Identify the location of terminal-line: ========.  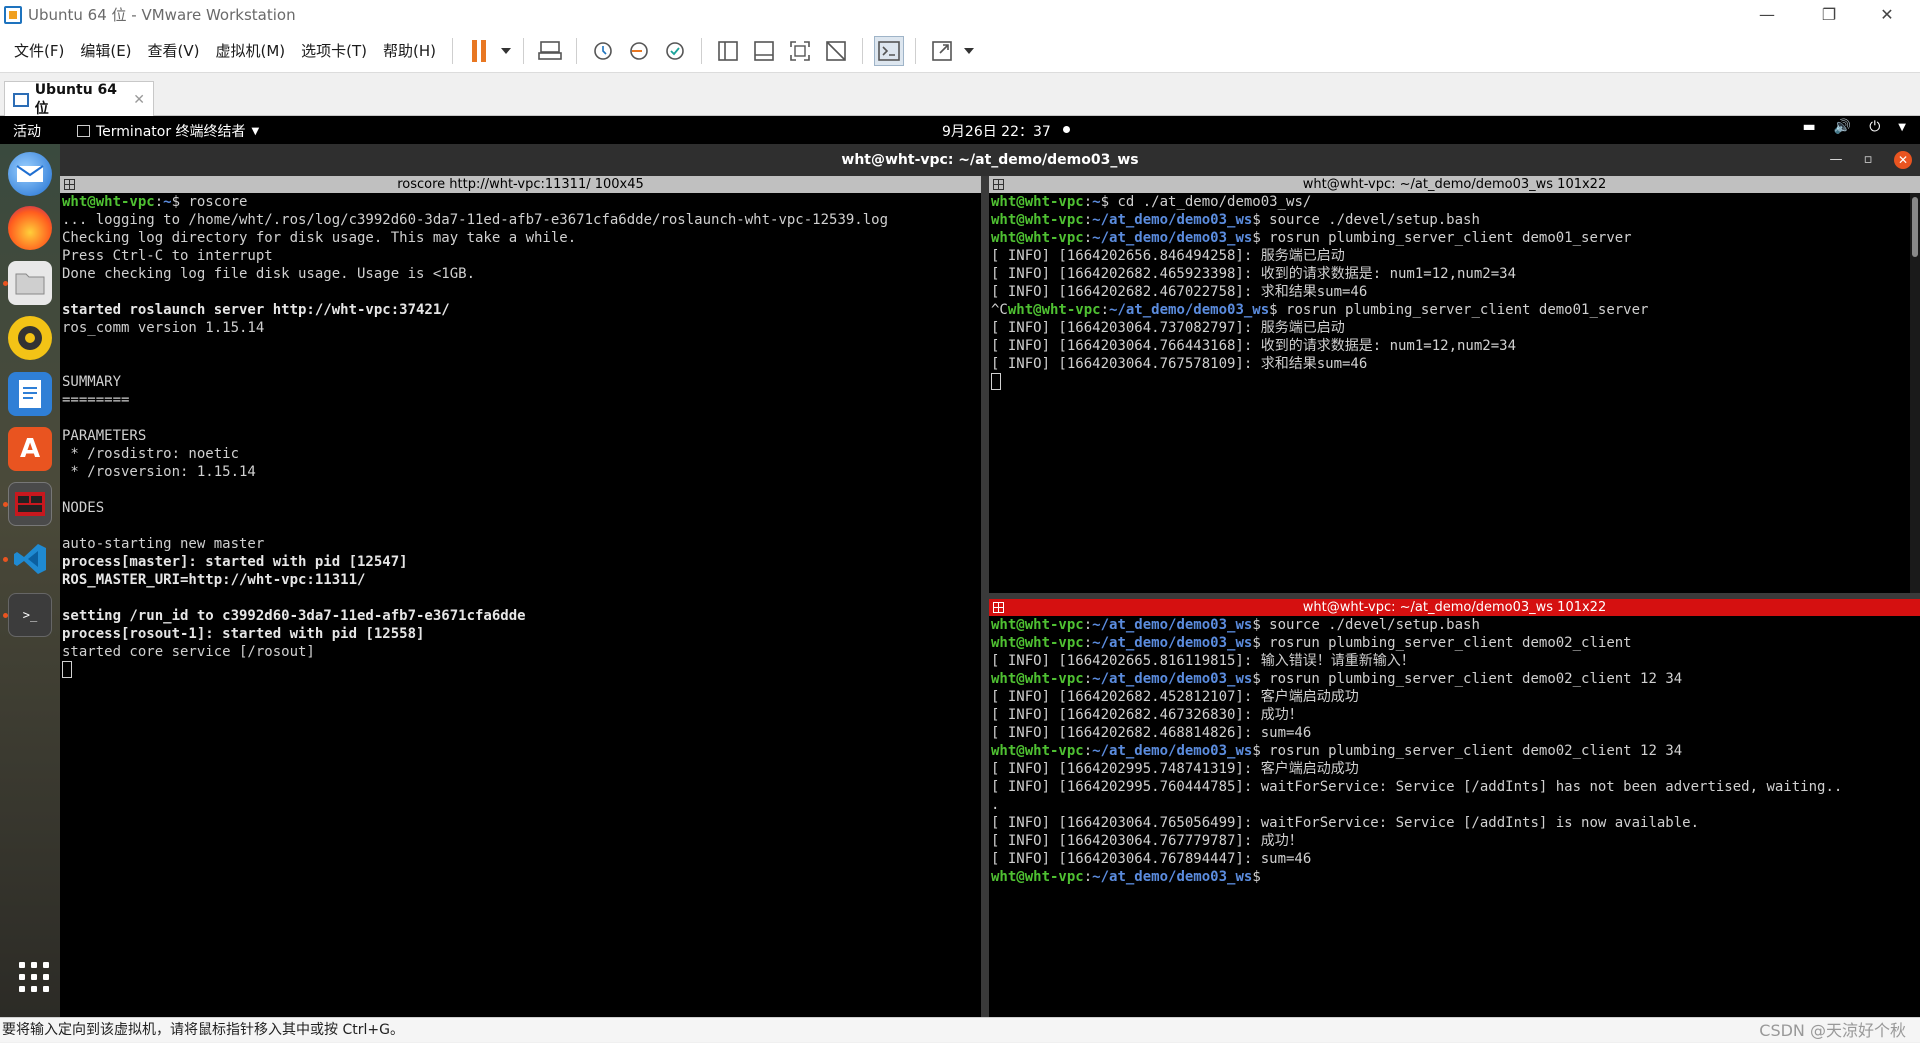
(96, 400).